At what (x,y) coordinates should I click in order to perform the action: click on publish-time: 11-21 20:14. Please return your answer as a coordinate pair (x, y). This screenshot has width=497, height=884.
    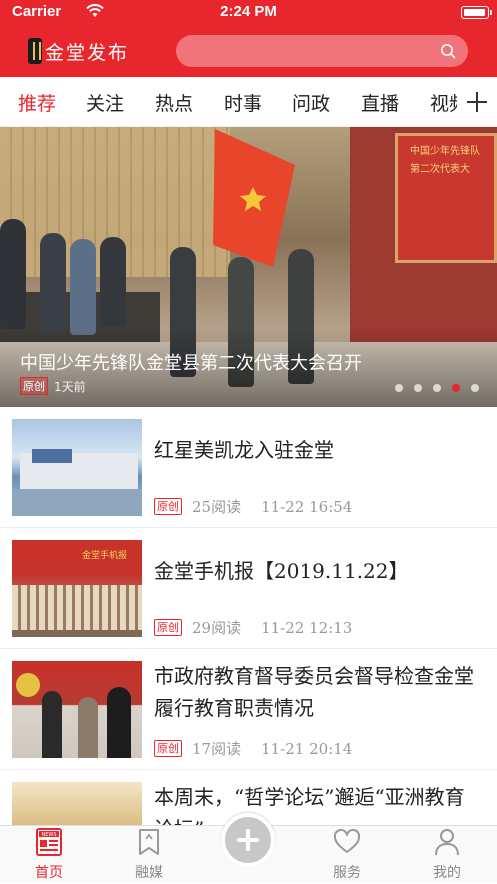
    Looking at the image, I should click on (307, 748).